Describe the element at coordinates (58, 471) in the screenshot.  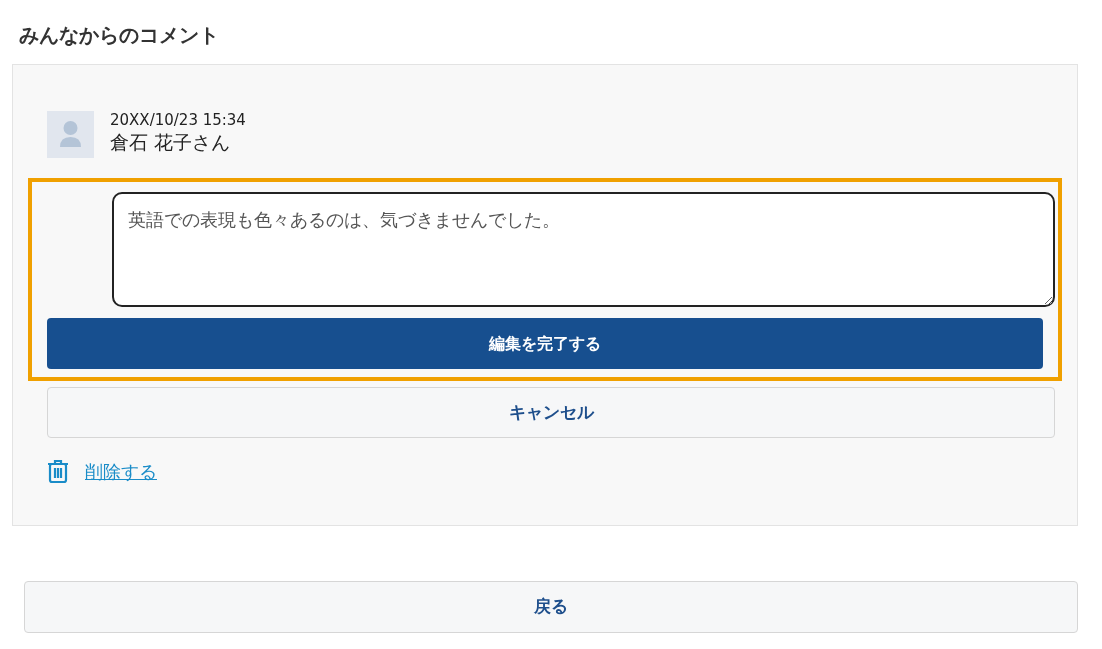
I see `trash-icon` at that location.